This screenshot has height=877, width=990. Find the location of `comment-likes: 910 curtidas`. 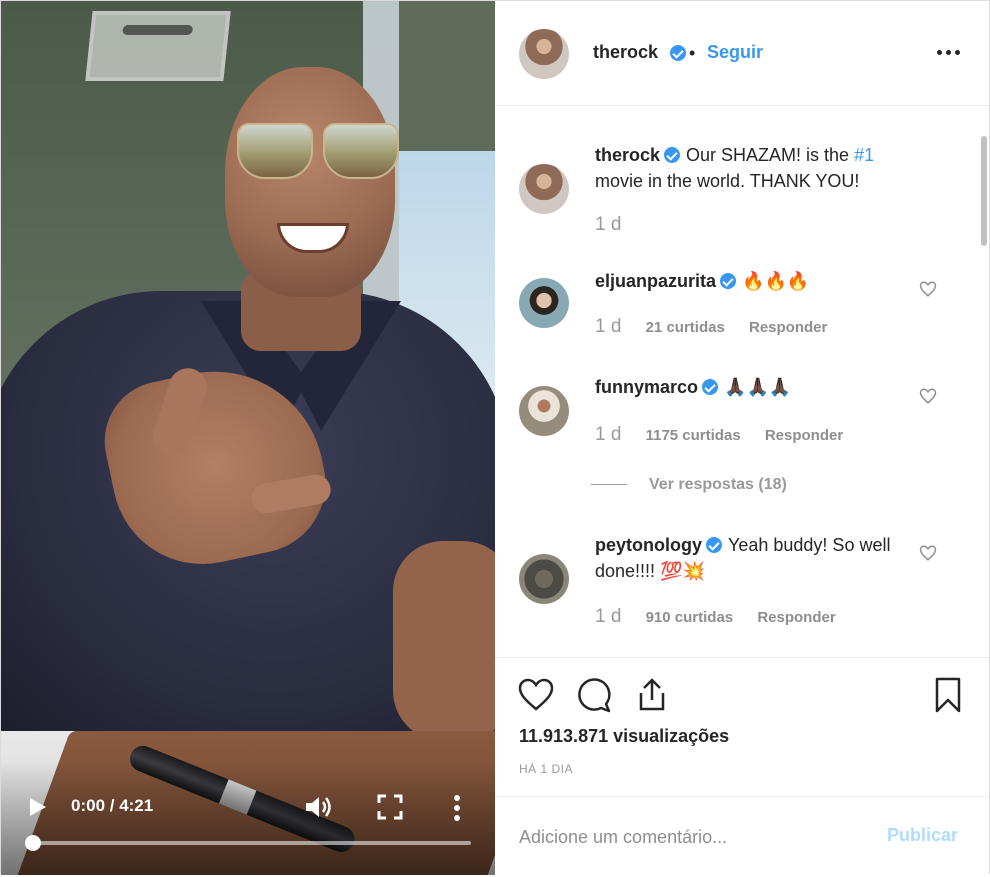

comment-likes: 910 curtidas is located at coordinates (690, 617).